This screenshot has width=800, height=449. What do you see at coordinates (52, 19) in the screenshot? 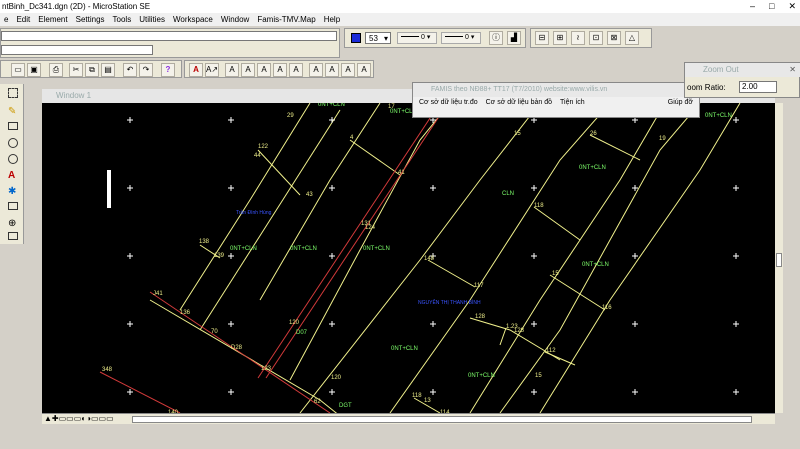
I see `menu-element: Element` at bounding box center [52, 19].